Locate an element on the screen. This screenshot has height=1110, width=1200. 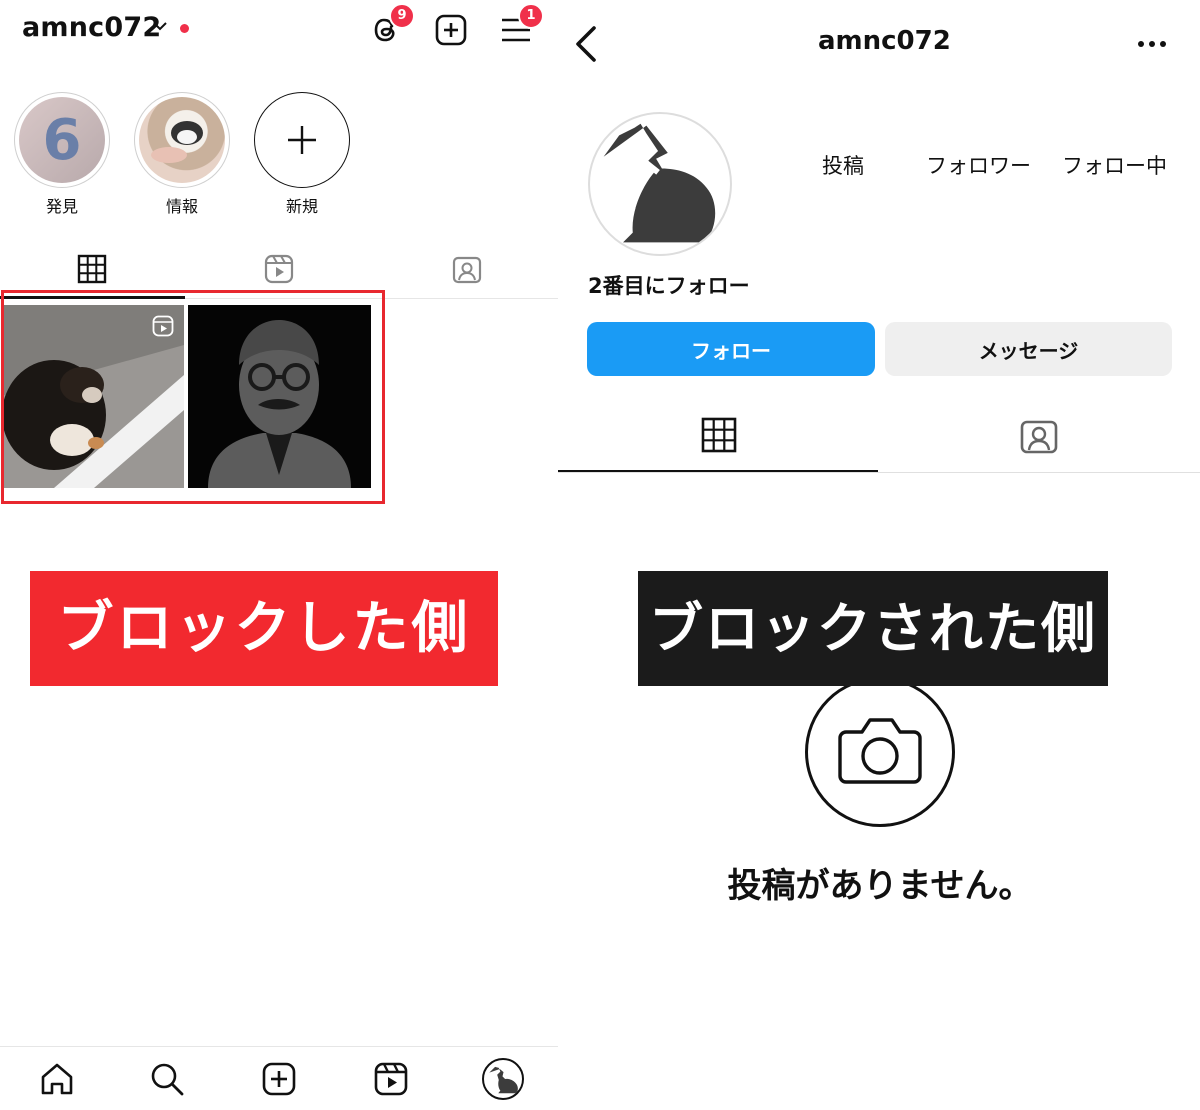
viewed-profile-username: amnc072 is located at coordinates (884, 41).